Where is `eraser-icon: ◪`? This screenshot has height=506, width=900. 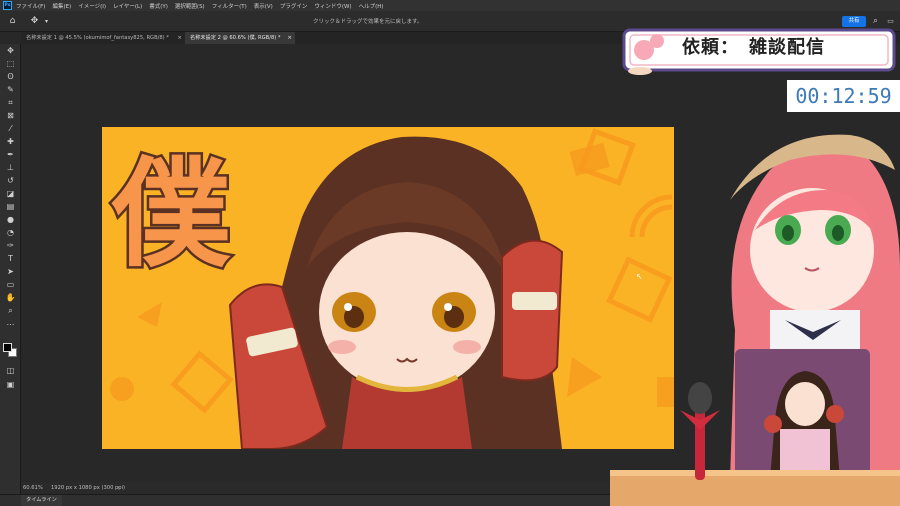
eraser-icon: ◪ is located at coordinates (10, 194).